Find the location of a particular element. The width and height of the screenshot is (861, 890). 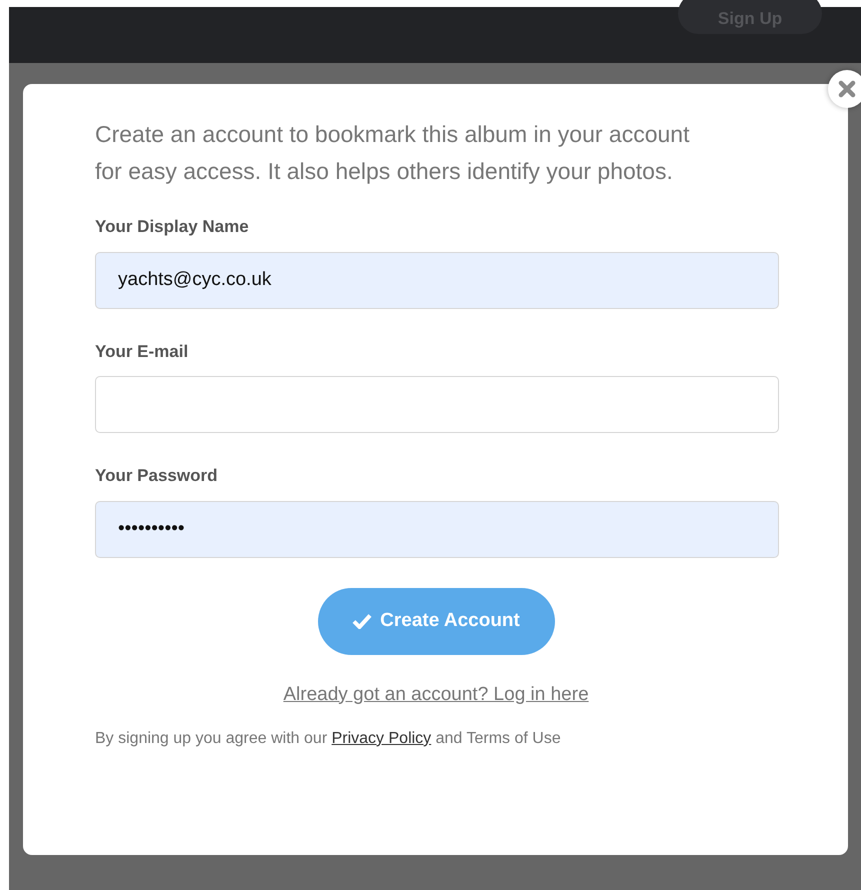

input-field: •••••••••• is located at coordinates (437, 529).